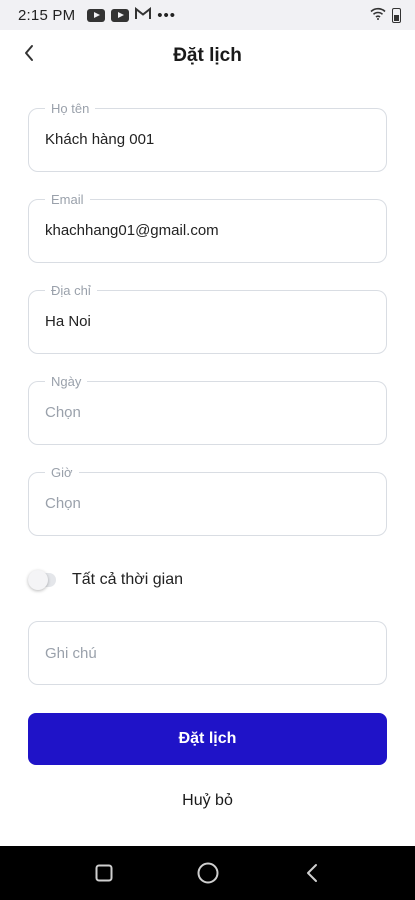 The width and height of the screenshot is (415, 900). I want to click on battery-icon, so click(396, 15).